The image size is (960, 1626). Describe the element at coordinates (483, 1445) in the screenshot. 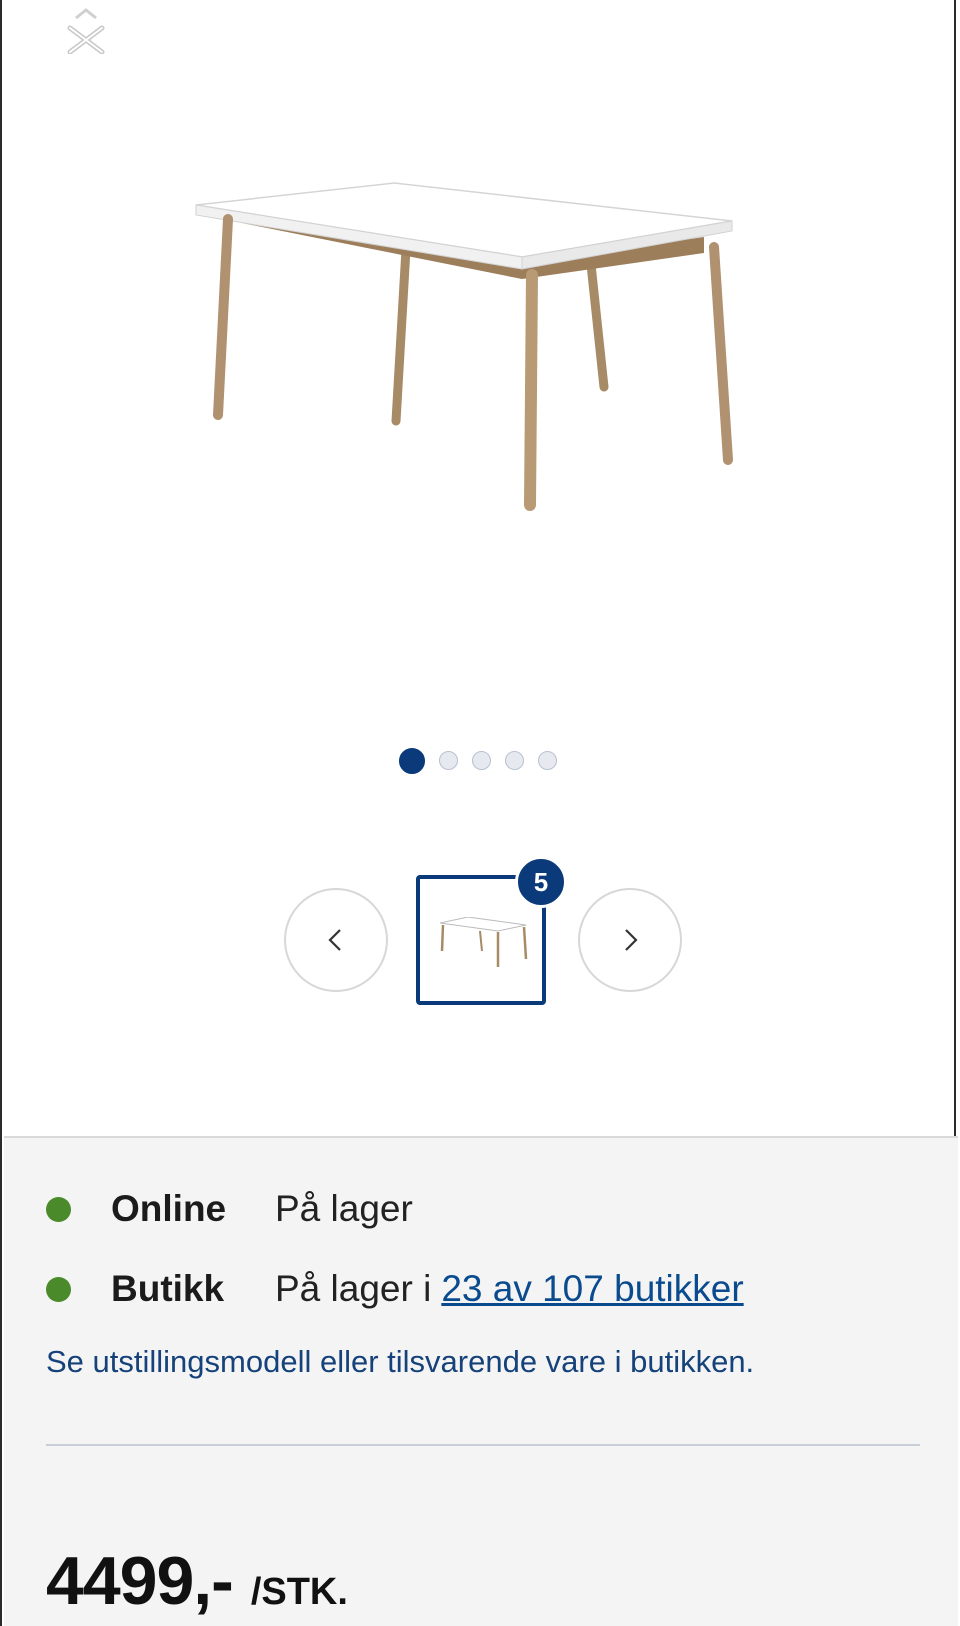

I see `divider` at that location.